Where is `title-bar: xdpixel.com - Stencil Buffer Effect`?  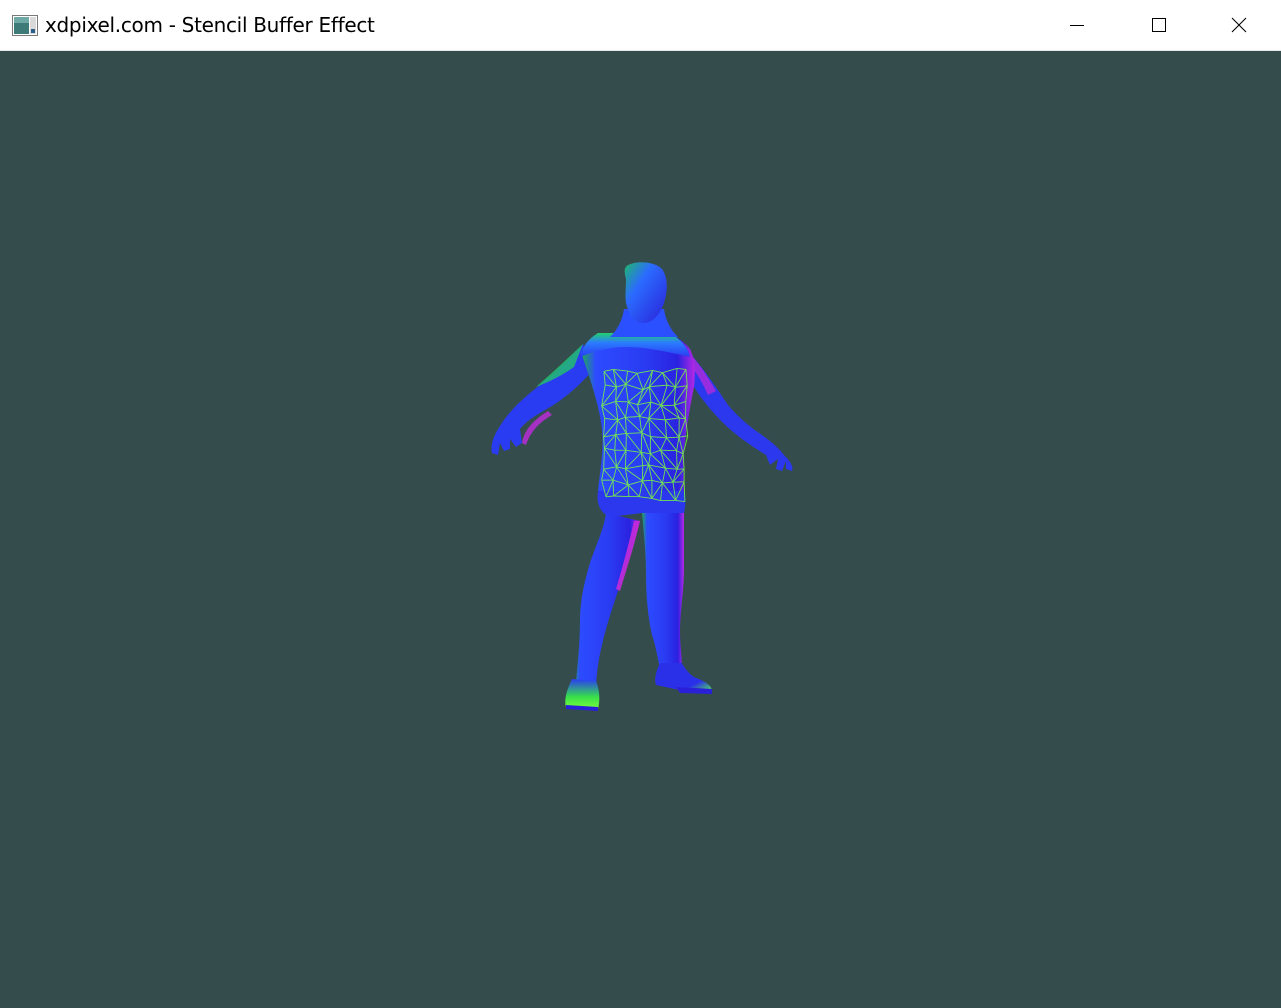 title-bar: xdpixel.com - Stencil Buffer Effect is located at coordinates (640, 25).